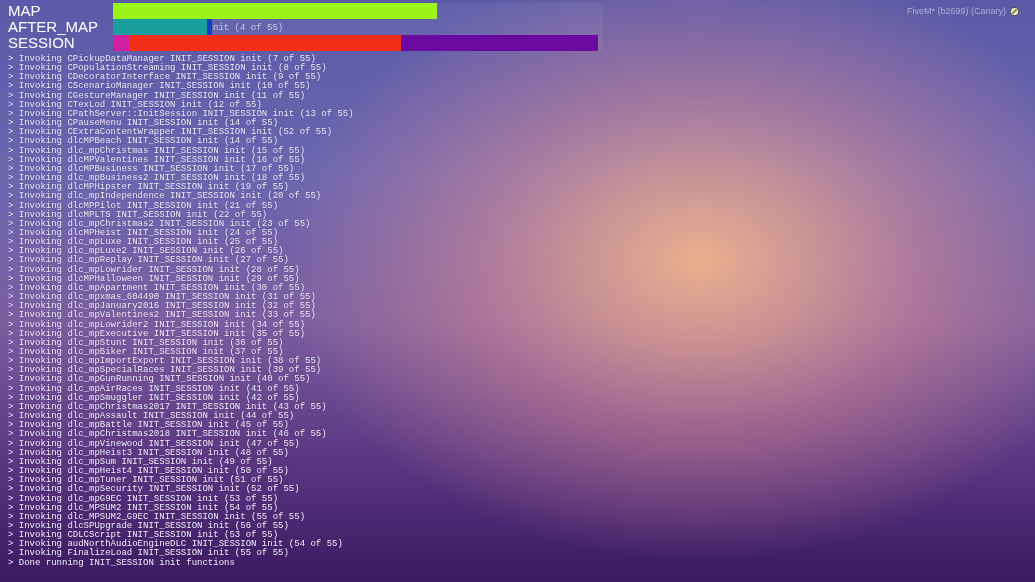 The height and width of the screenshot is (582, 1035). What do you see at coordinates (41, 43) in the screenshot?
I see `phase-label: SESSION` at bounding box center [41, 43].